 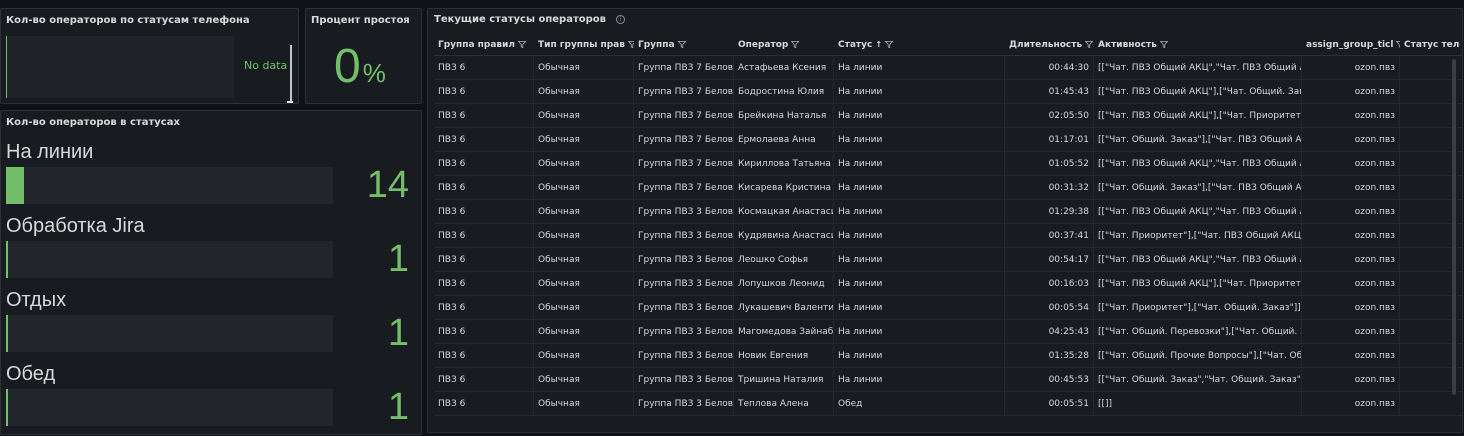 What do you see at coordinates (148, 103) in the screenshot?
I see `horizontal-scrollbar` at bounding box center [148, 103].